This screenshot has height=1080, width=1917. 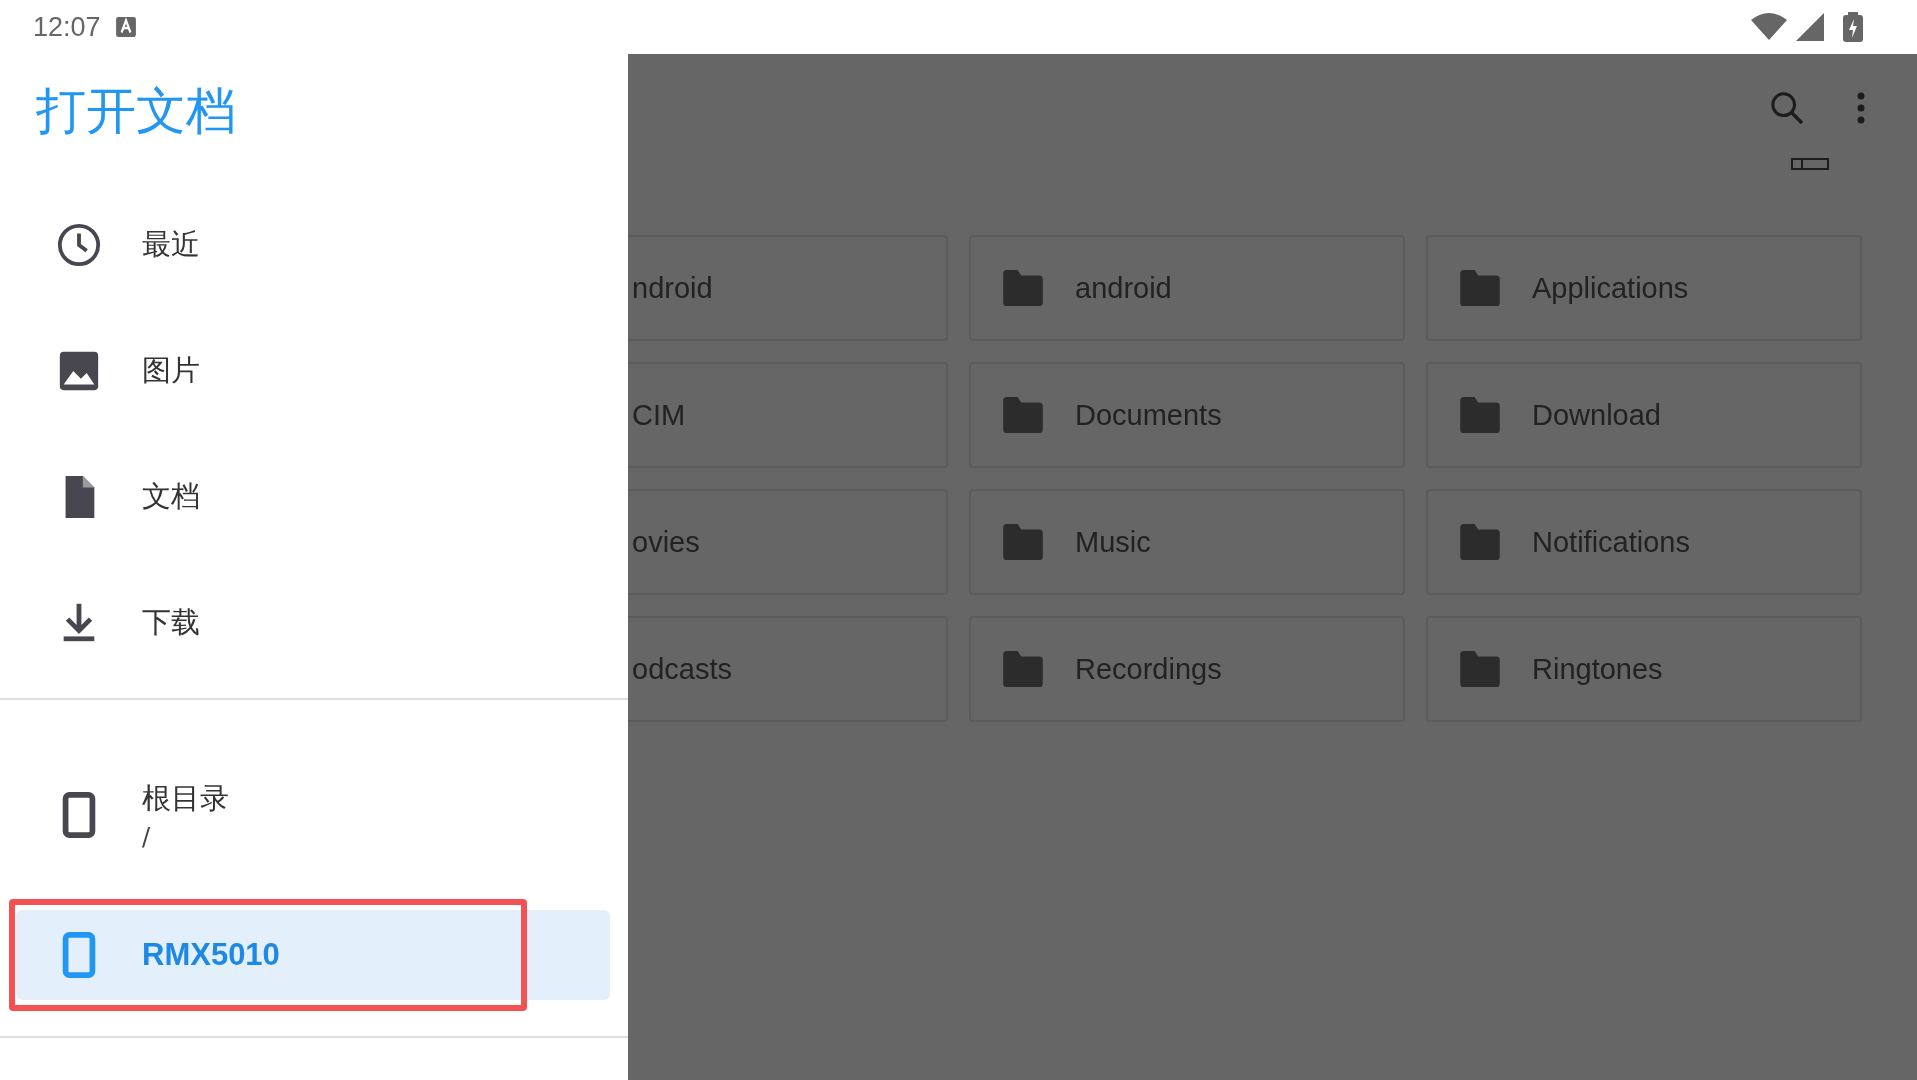 What do you see at coordinates (67, 27) in the screenshot?
I see `status-time: 12:07` at bounding box center [67, 27].